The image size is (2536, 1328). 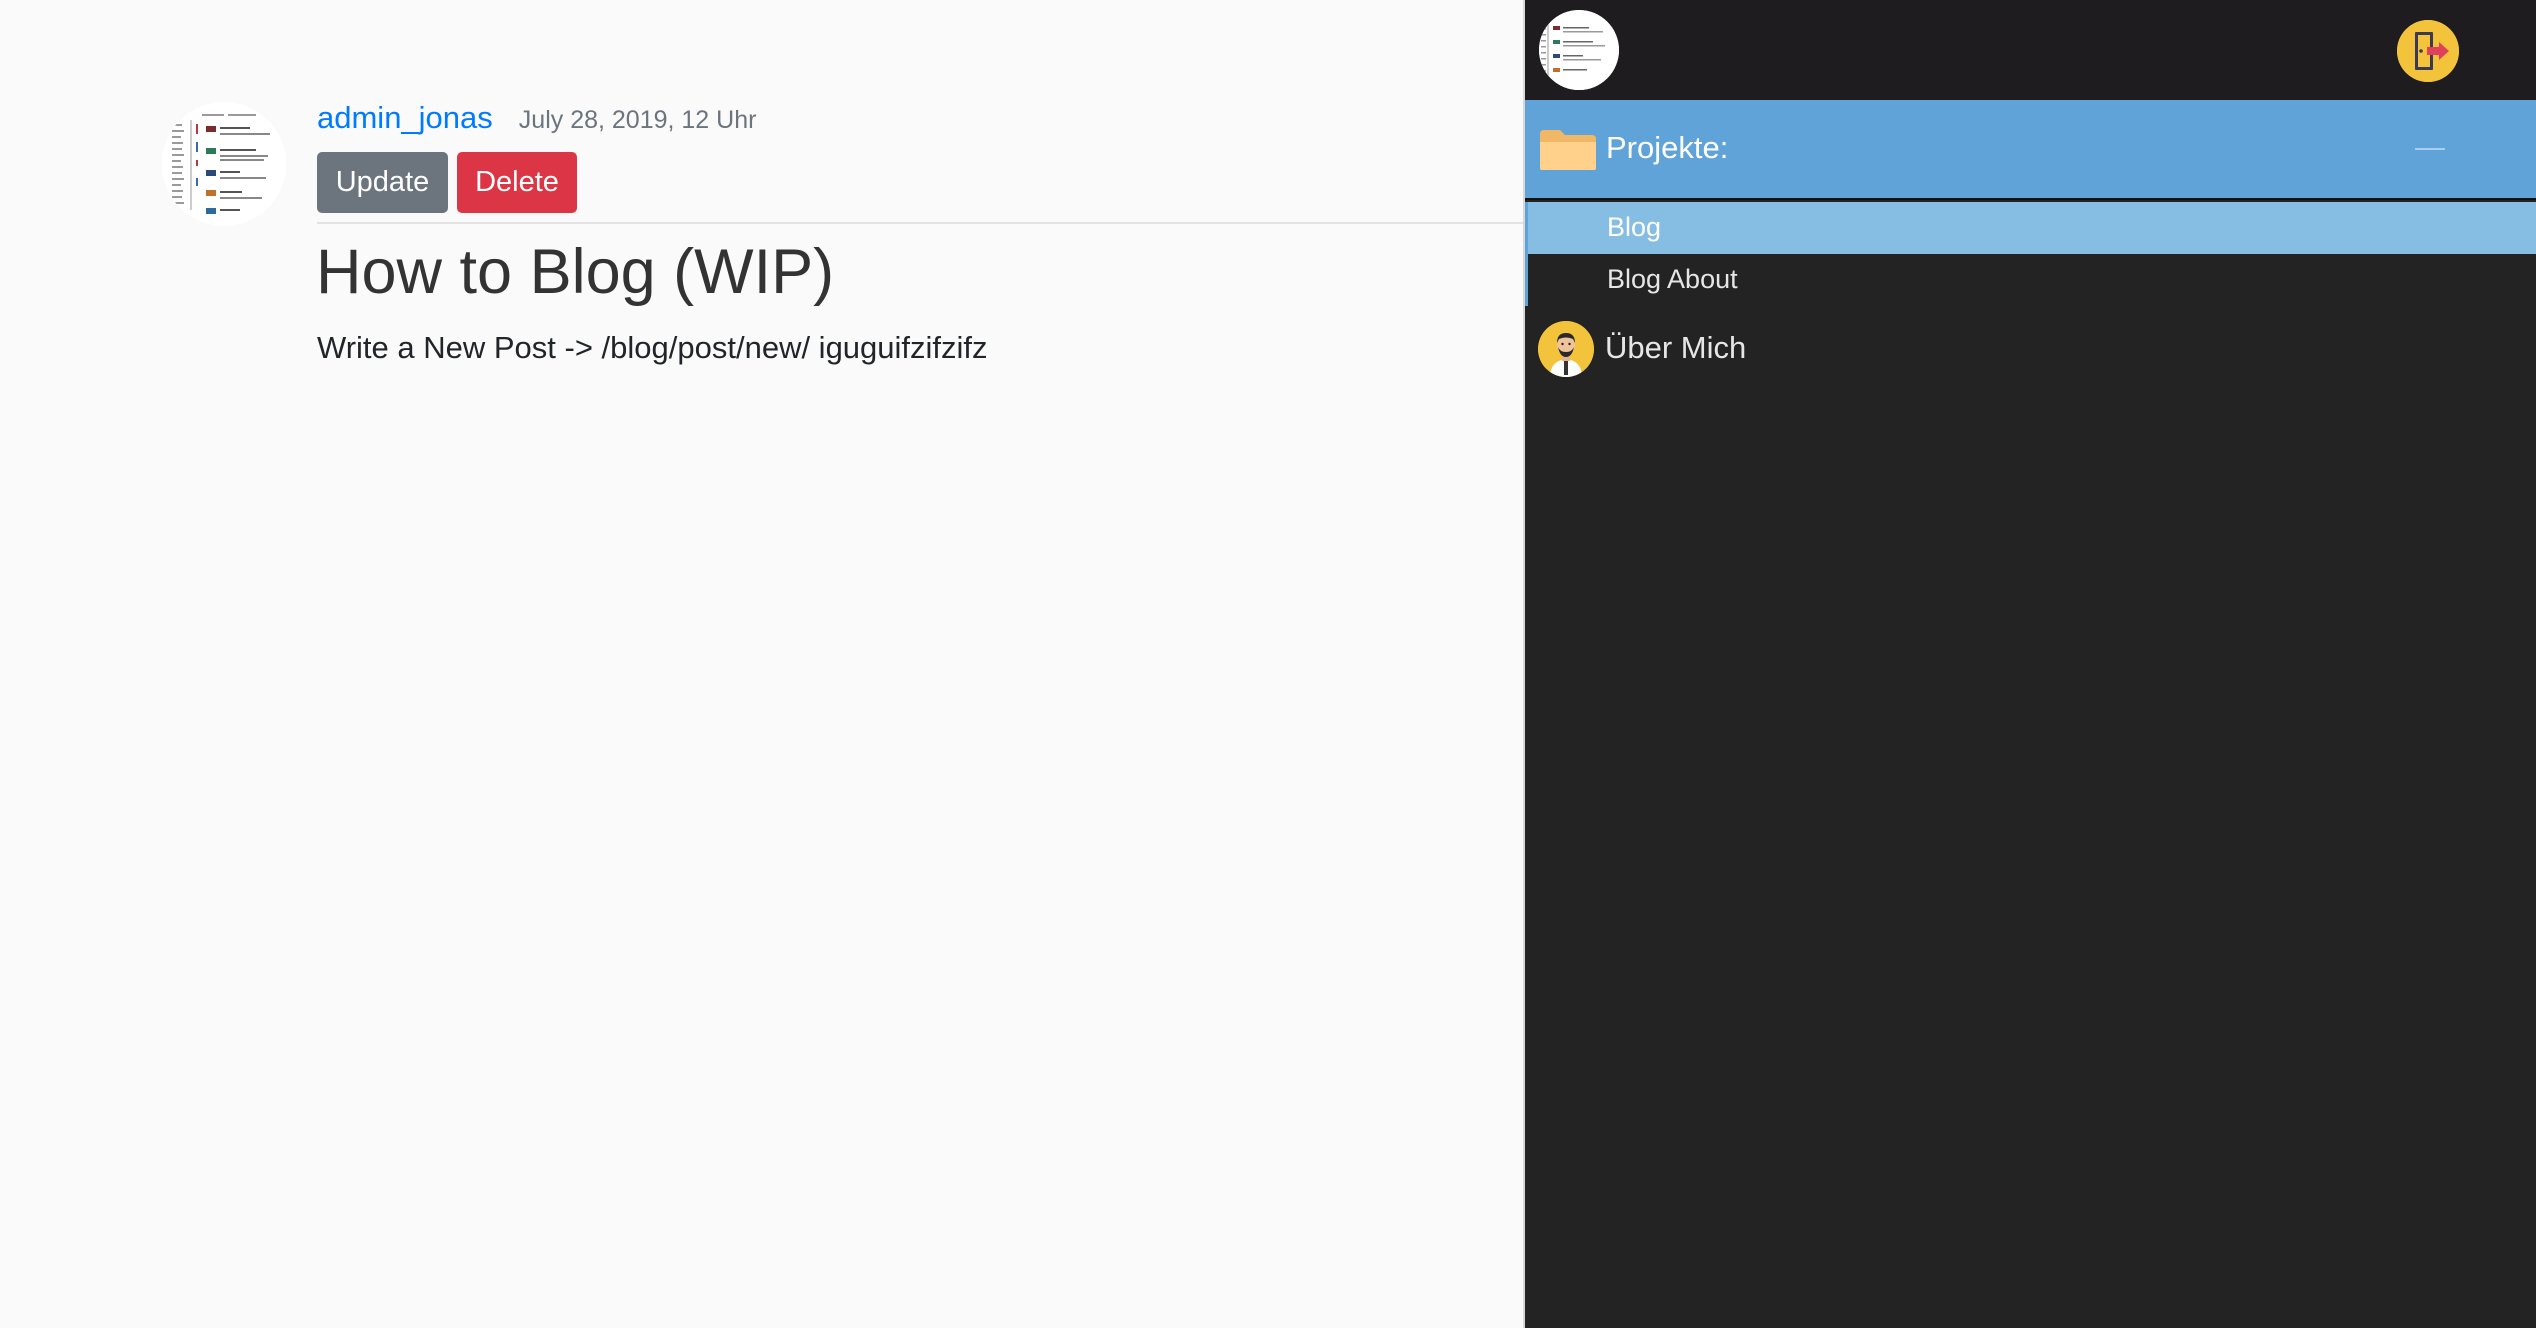 I want to click on post-meta: admin_jonas July 28, 2019, 12 Uhr, so click(x=536, y=118).